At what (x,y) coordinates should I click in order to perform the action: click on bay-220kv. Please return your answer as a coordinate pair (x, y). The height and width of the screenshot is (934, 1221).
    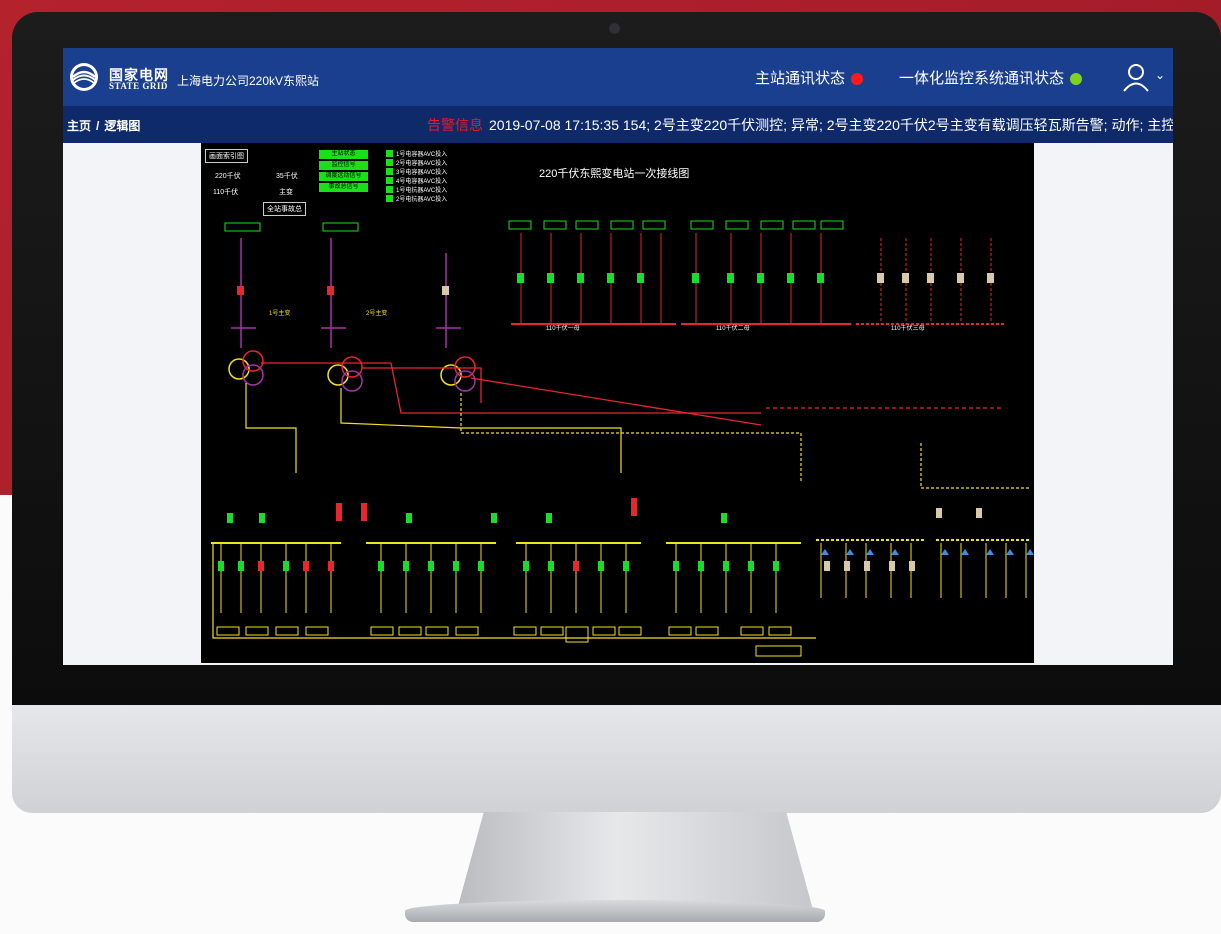
    Looking at the image, I should click on (346, 293).